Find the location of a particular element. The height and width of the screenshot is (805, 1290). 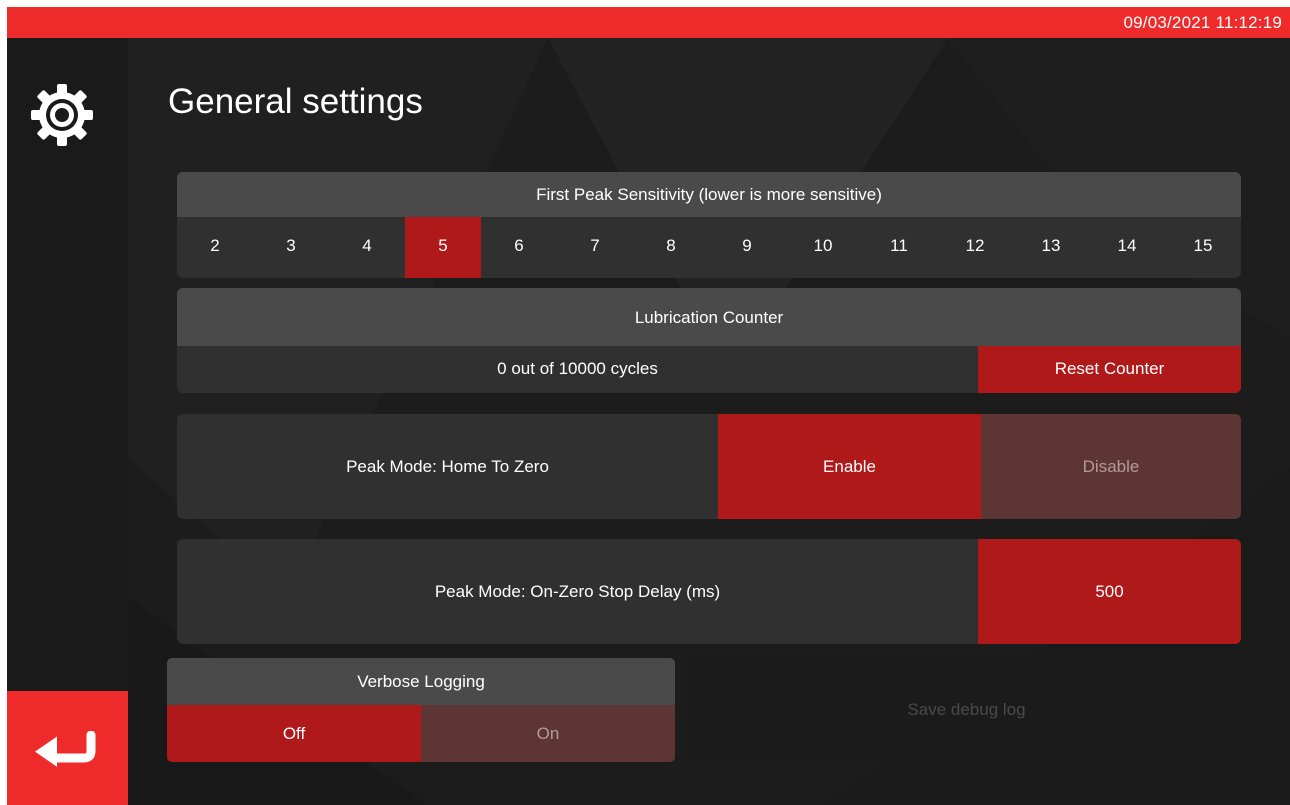

reset-counter-button: Reset Counter is located at coordinates (1109, 369).